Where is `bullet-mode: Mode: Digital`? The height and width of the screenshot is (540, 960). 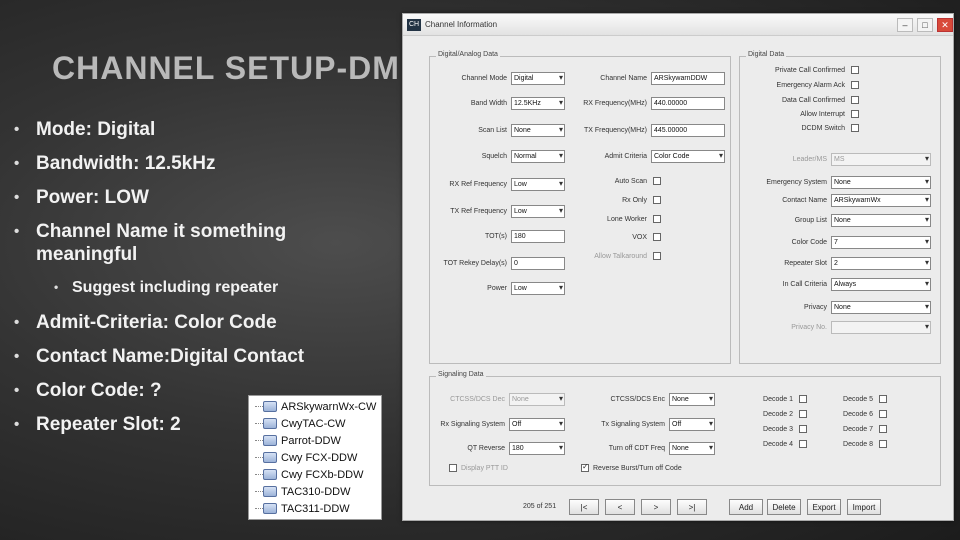 bullet-mode: Mode: Digital is located at coordinates (164, 129).